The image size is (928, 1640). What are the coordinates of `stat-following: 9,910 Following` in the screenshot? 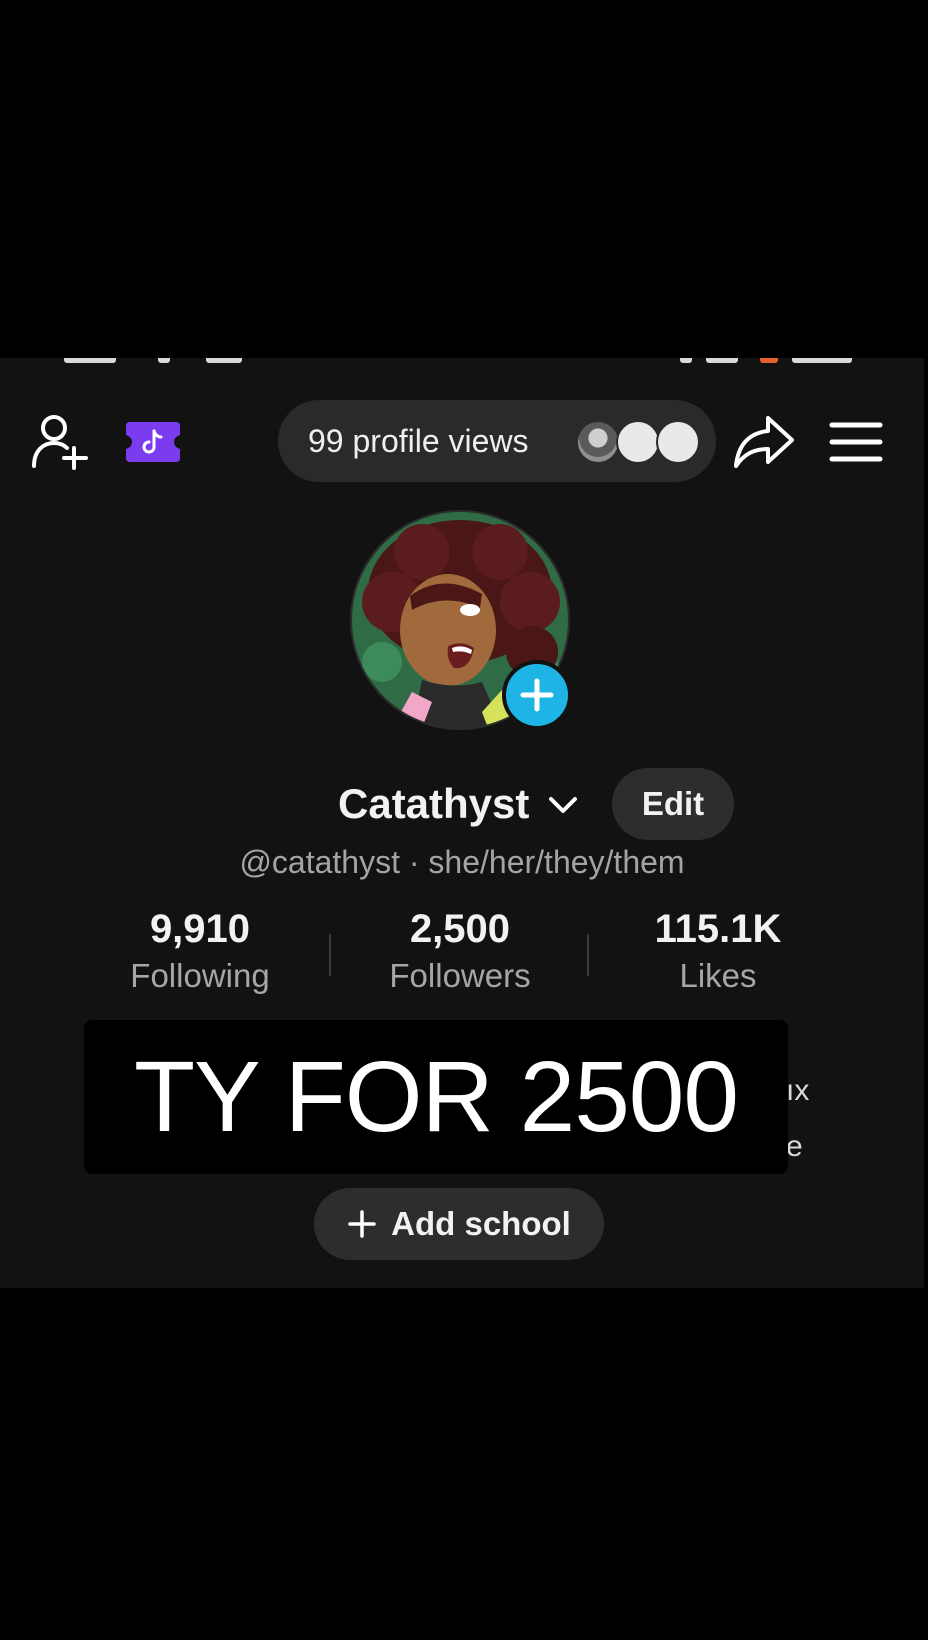 It's located at (200, 951).